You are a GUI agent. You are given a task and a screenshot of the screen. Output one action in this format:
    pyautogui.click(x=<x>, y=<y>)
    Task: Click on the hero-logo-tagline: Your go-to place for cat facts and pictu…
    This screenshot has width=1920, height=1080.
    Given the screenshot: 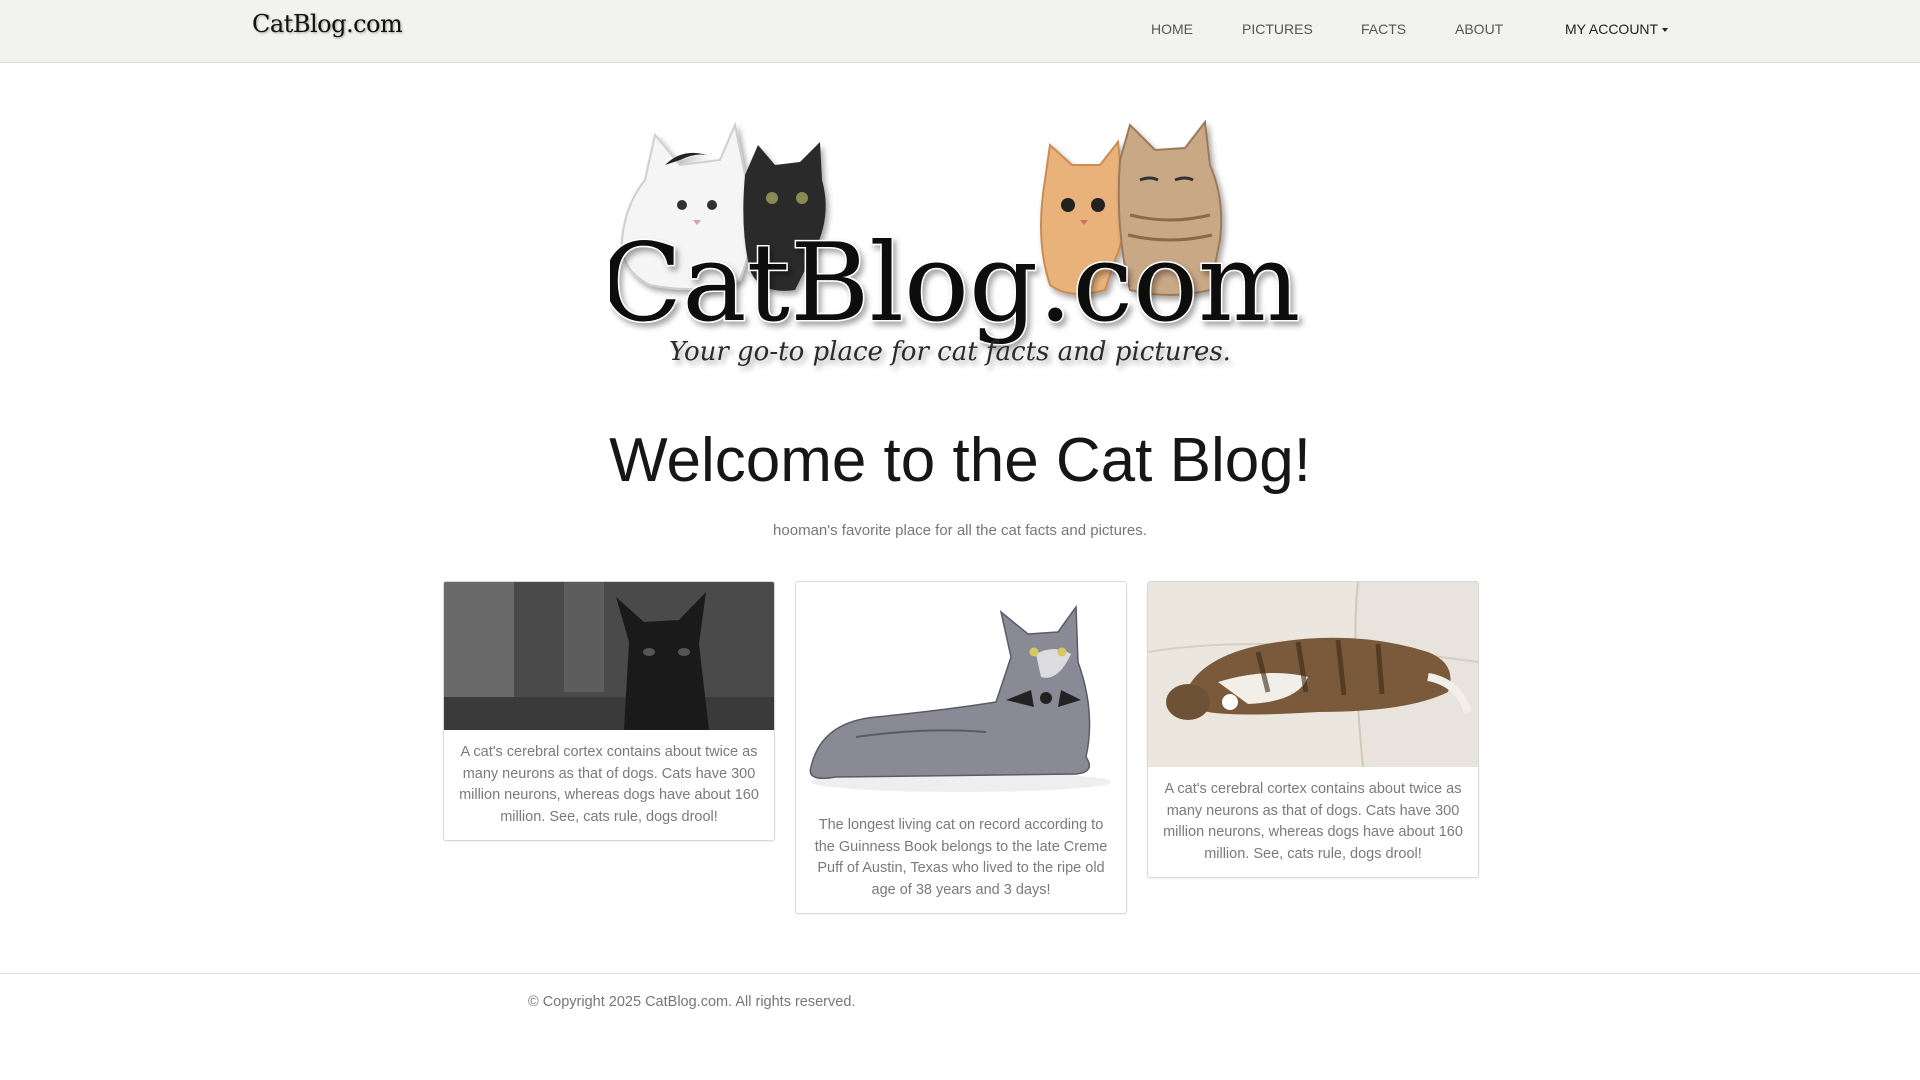 What is the action you would take?
    pyautogui.click(x=950, y=352)
    